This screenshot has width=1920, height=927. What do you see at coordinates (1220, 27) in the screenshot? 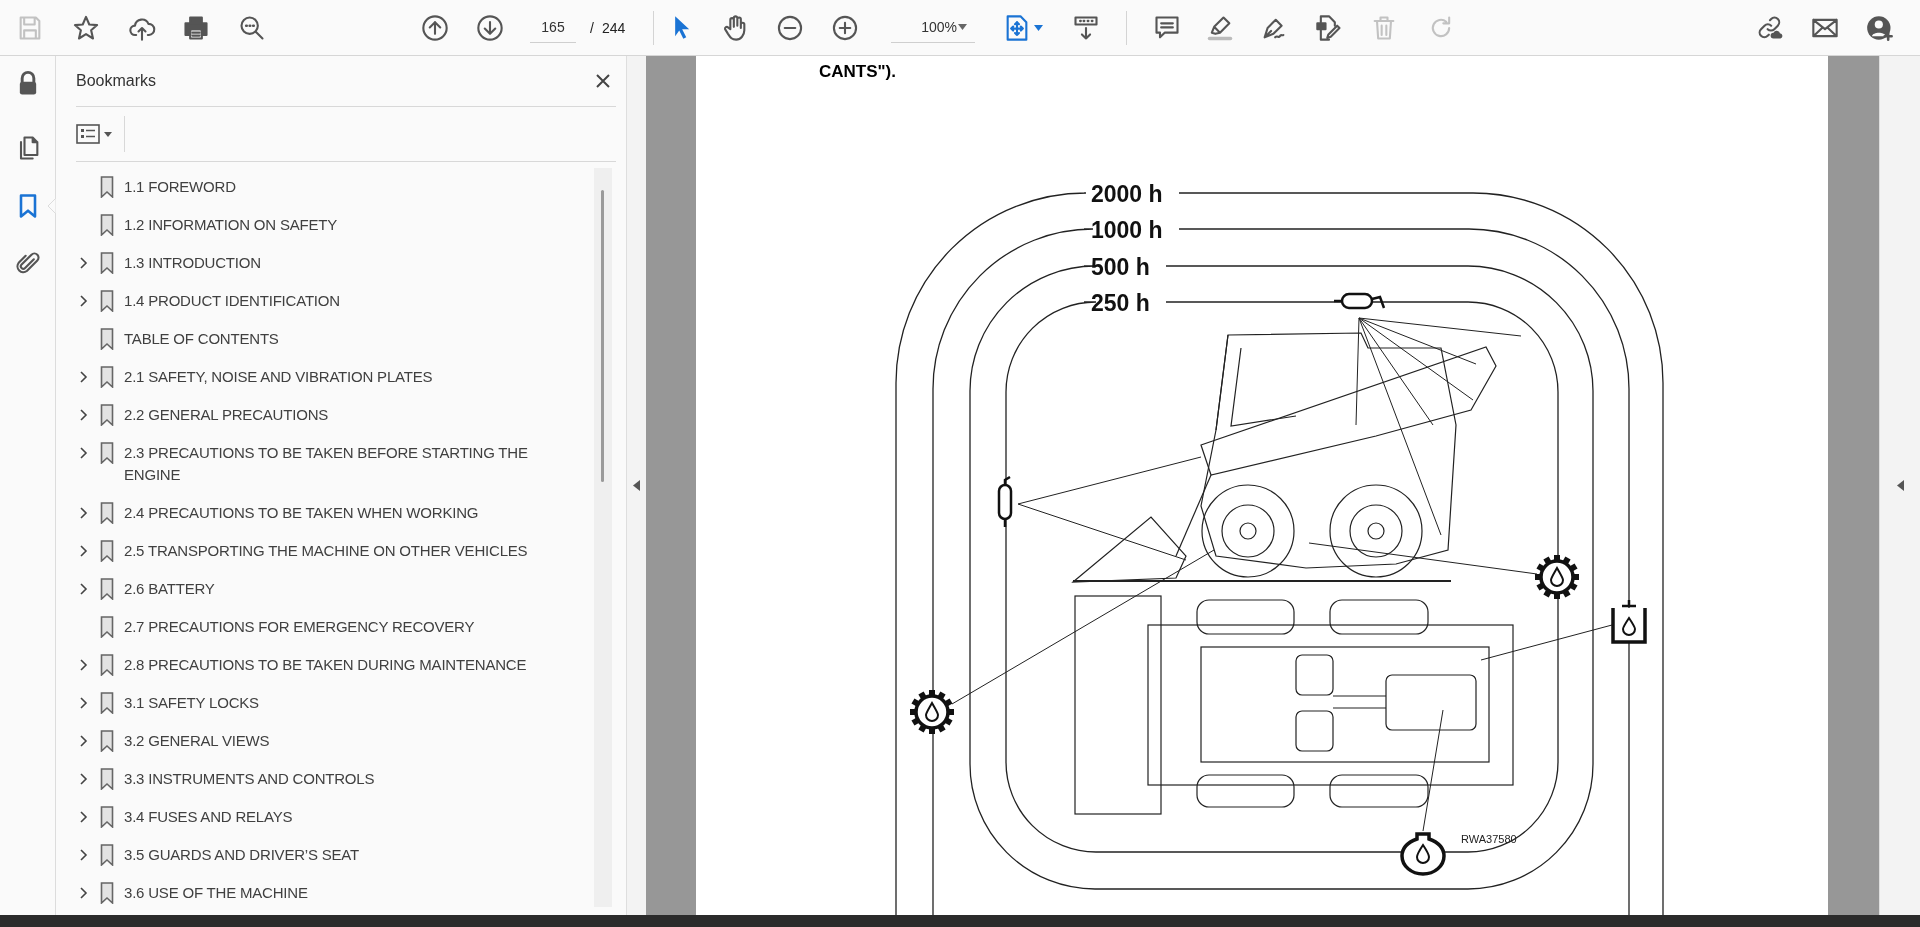
I see `highlighter-icon` at bounding box center [1220, 27].